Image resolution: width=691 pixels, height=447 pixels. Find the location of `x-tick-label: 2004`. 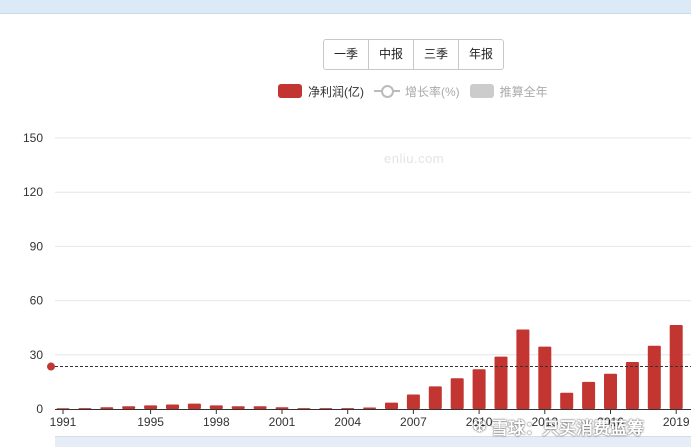

x-tick-label: 2004 is located at coordinates (347, 422).